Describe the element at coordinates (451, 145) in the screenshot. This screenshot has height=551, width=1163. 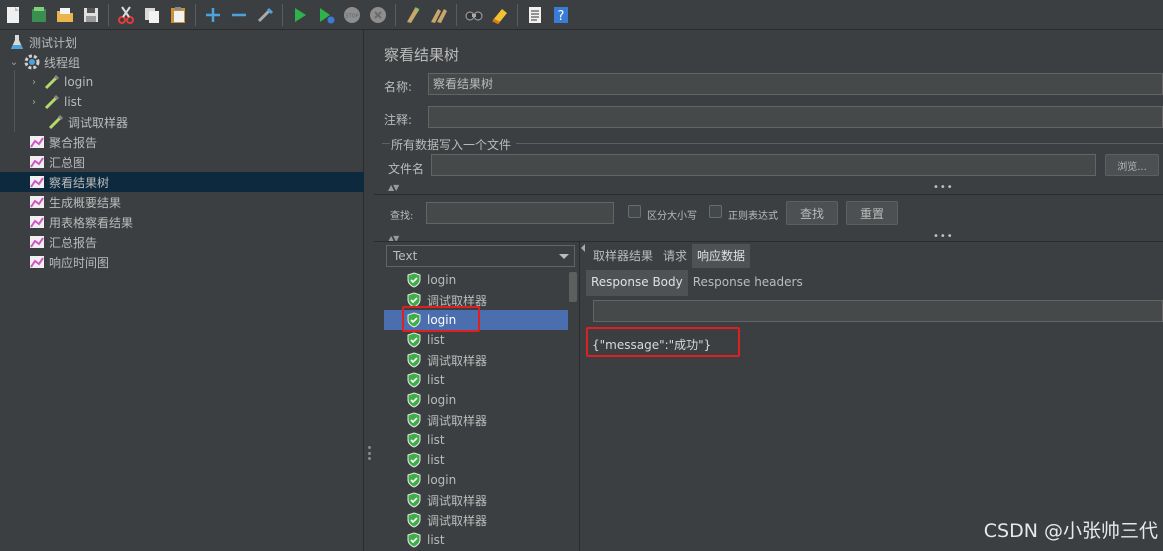
I see `file-group-label: 所有数据写入一个文件` at that location.